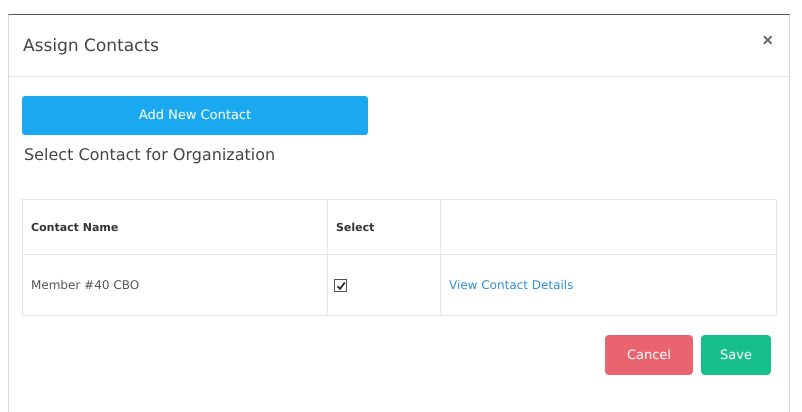  What do you see at coordinates (767, 40) in the screenshot?
I see `close-button: ×` at bounding box center [767, 40].